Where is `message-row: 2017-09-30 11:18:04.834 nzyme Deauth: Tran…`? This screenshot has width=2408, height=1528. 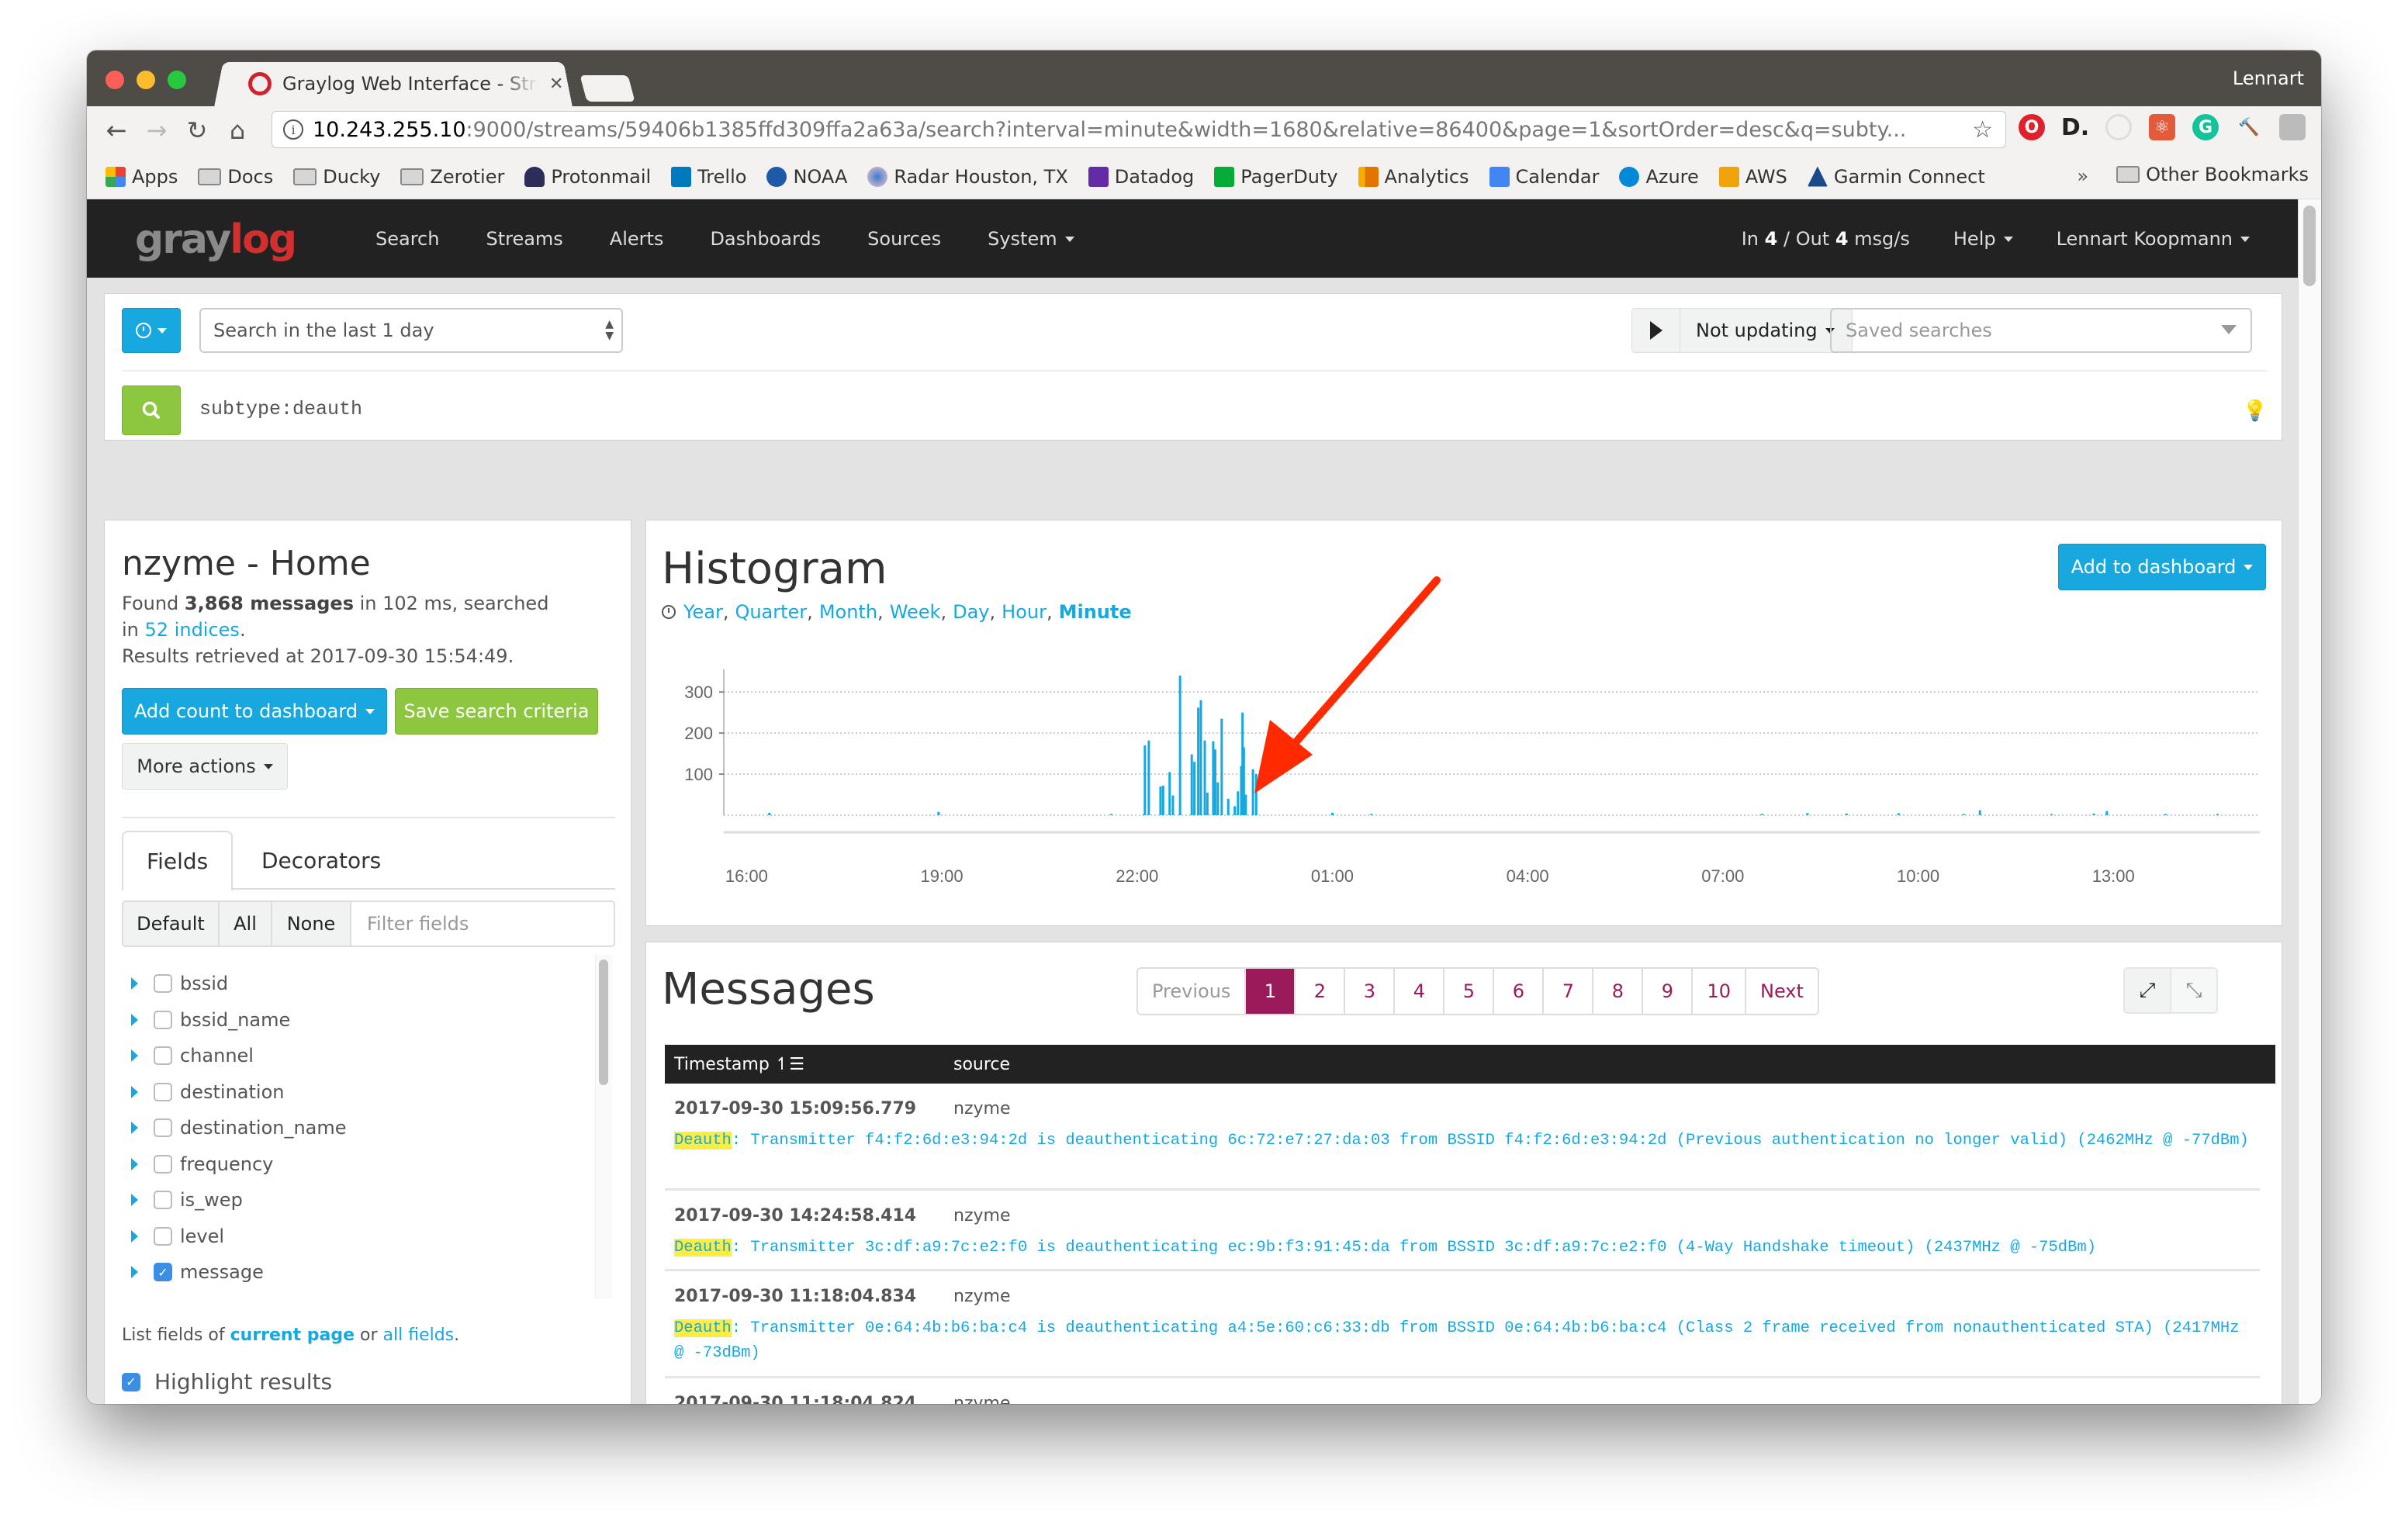 message-row: 2017-09-30 11:18:04.834 nzyme Deauth: Tran… is located at coordinates (1462, 1324).